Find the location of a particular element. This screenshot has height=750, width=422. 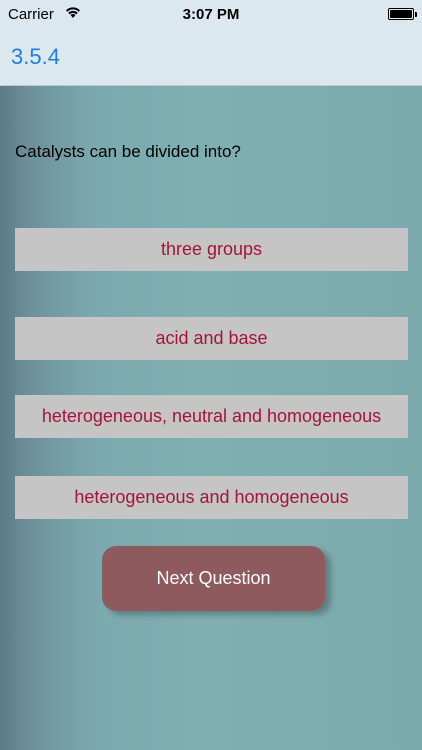

status-time: 3:07 PM is located at coordinates (211, 14).